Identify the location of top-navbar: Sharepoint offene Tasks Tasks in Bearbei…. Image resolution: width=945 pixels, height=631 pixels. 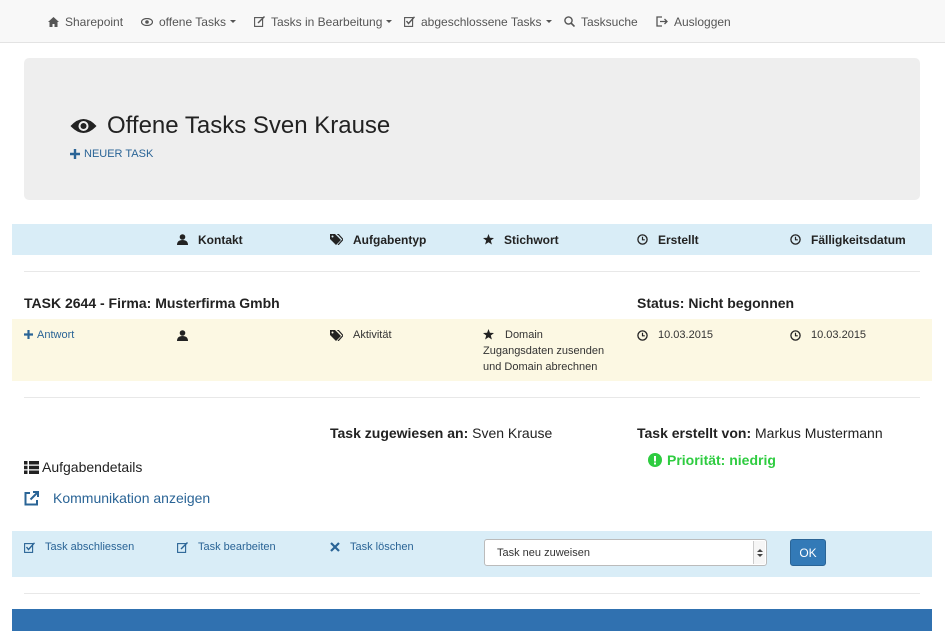
(472, 21).